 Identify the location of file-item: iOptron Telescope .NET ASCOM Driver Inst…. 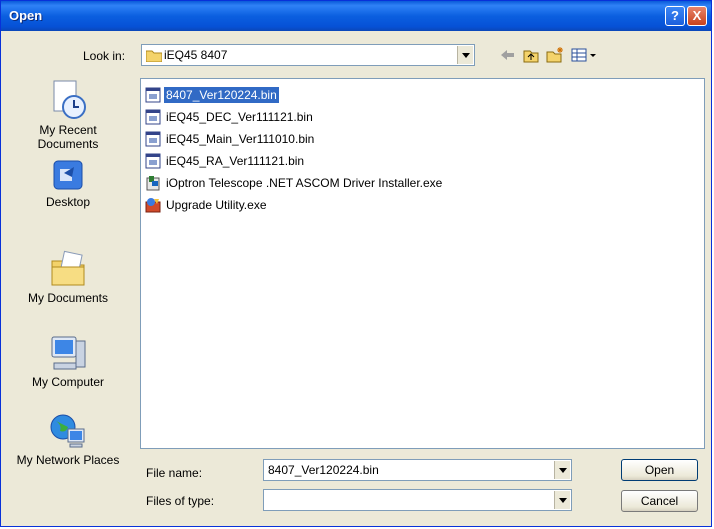
(294, 183).